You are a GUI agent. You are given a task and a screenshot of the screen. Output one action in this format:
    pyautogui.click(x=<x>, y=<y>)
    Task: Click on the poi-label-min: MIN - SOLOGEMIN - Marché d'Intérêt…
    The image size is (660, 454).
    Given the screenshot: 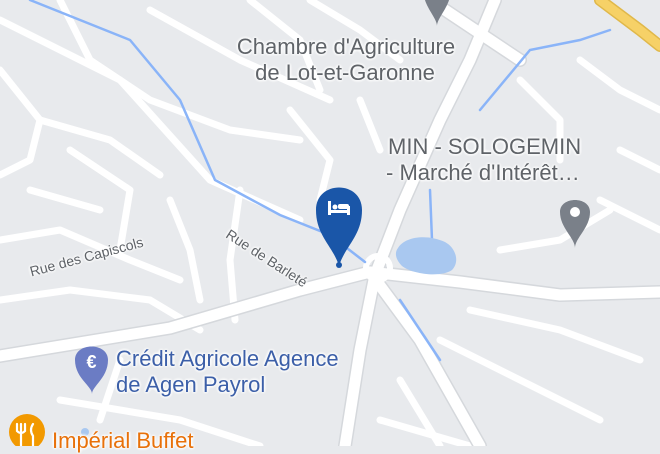 What is the action you would take?
    pyautogui.click(x=483, y=160)
    